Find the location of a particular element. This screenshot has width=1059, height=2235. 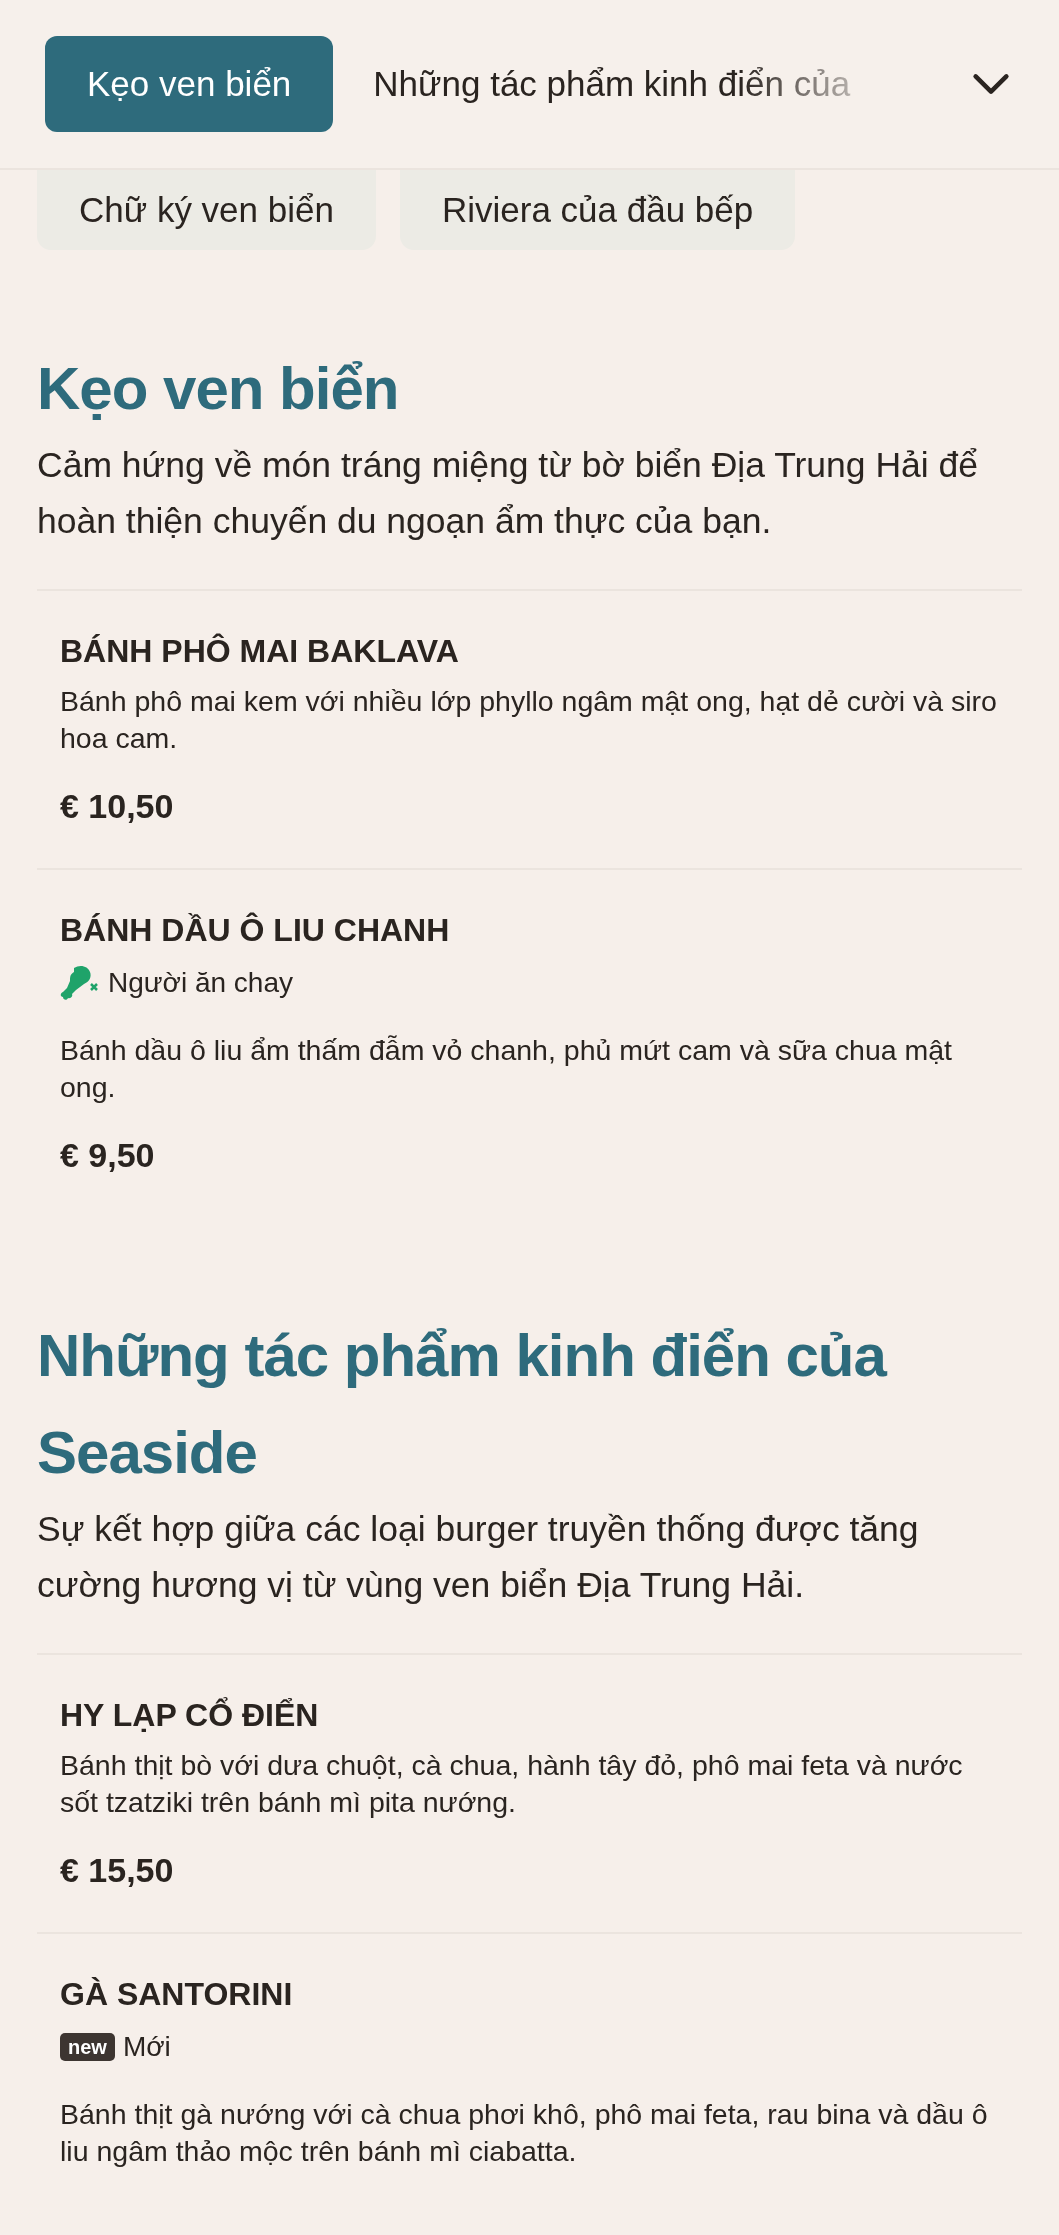

tag-label: Mới is located at coordinates (146, 2047).